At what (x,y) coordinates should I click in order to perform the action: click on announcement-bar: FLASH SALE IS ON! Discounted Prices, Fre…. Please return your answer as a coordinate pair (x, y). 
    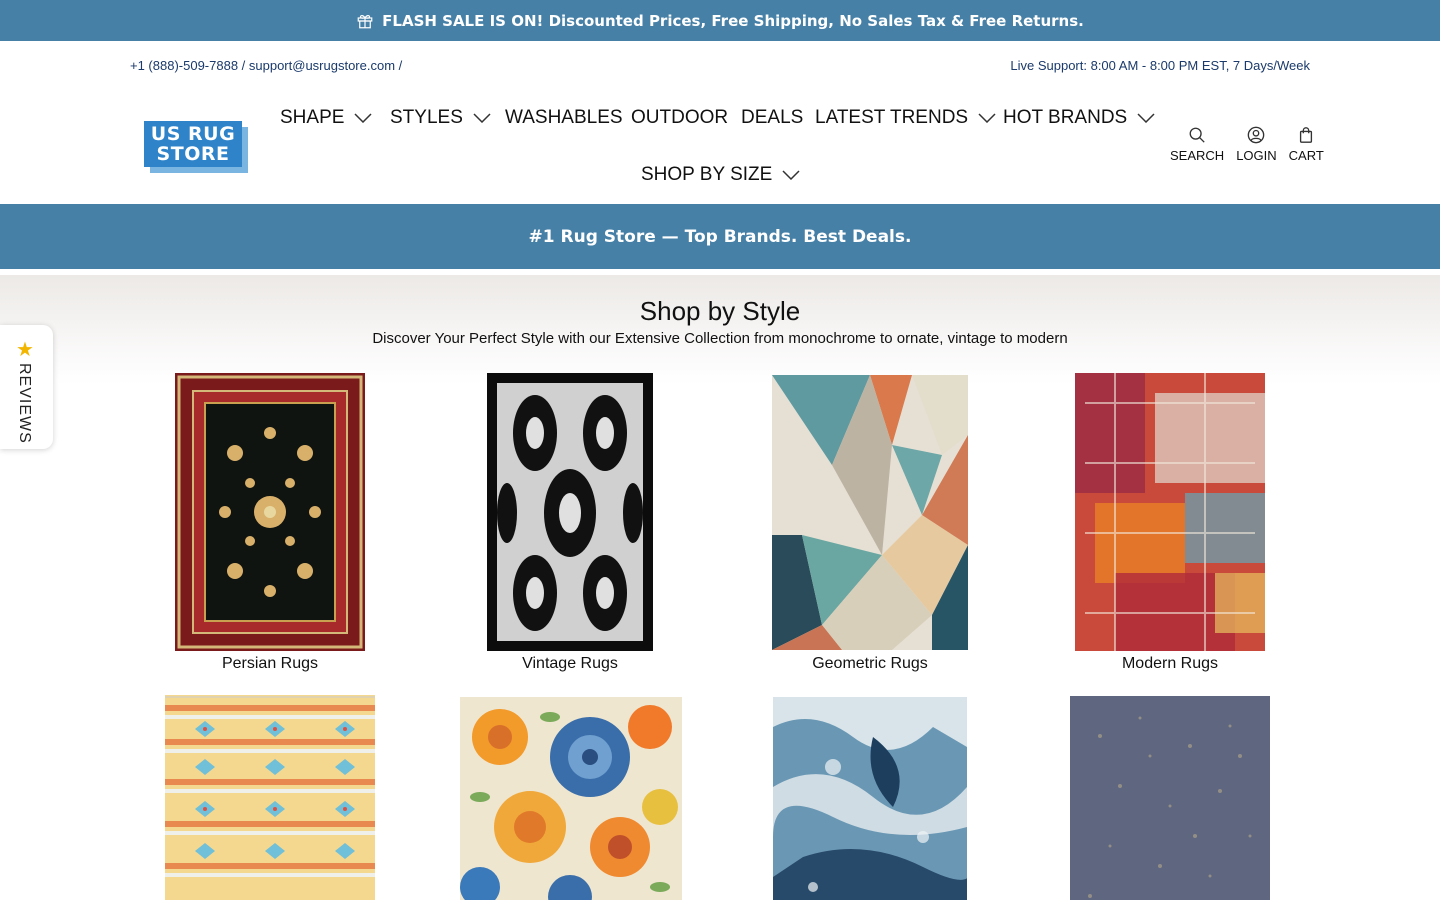
    Looking at the image, I should click on (720, 20).